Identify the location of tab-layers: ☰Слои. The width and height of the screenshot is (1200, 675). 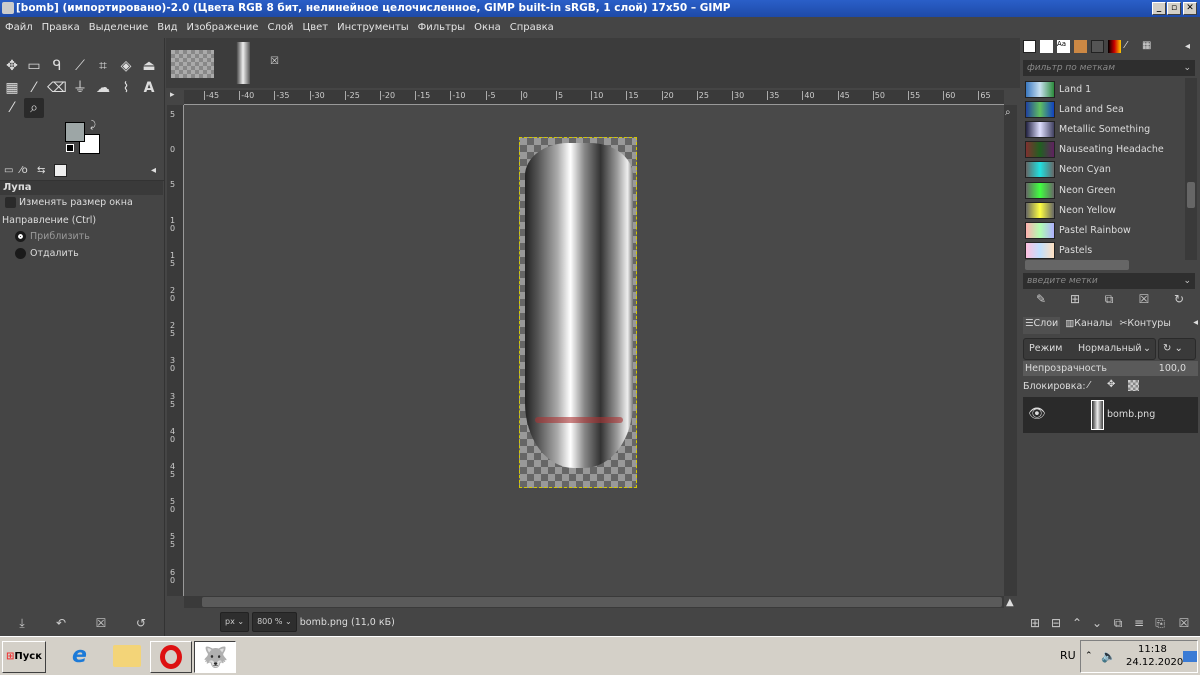
(1042, 325).